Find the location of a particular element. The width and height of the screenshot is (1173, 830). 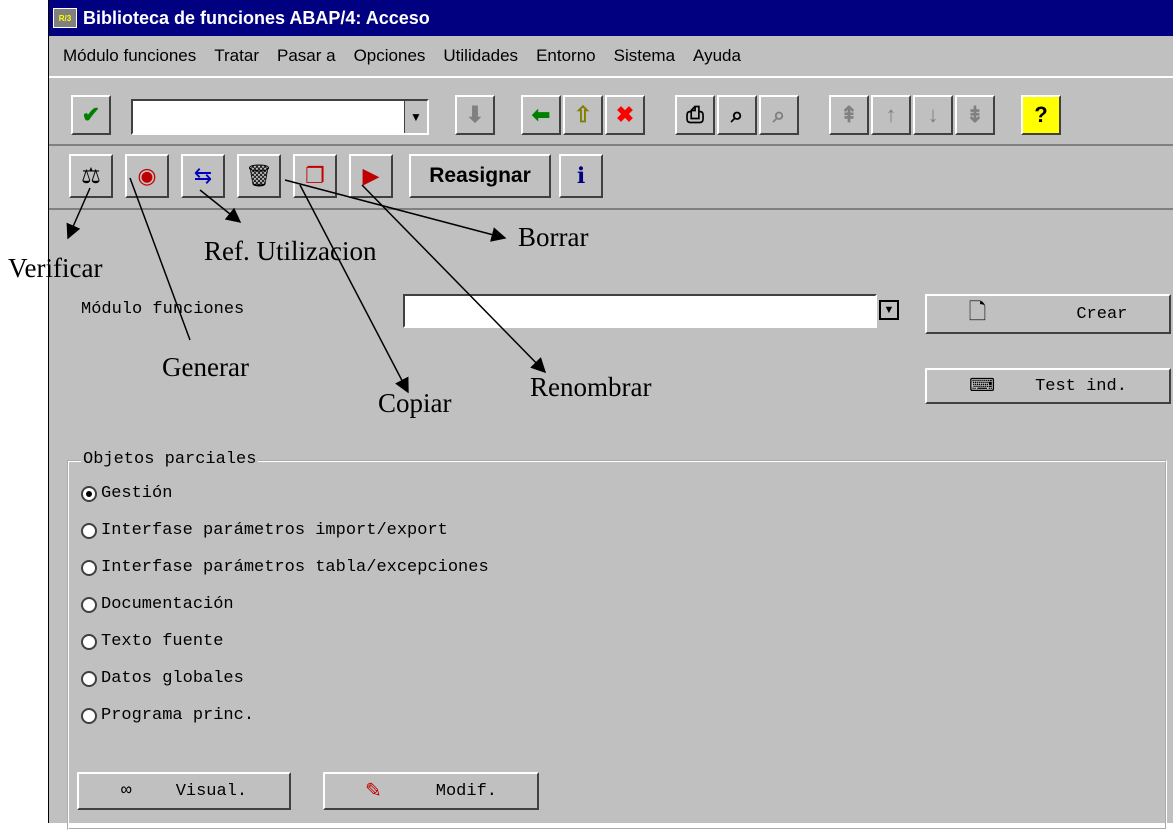

modif-label: Modif. is located at coordinates (466, 791).